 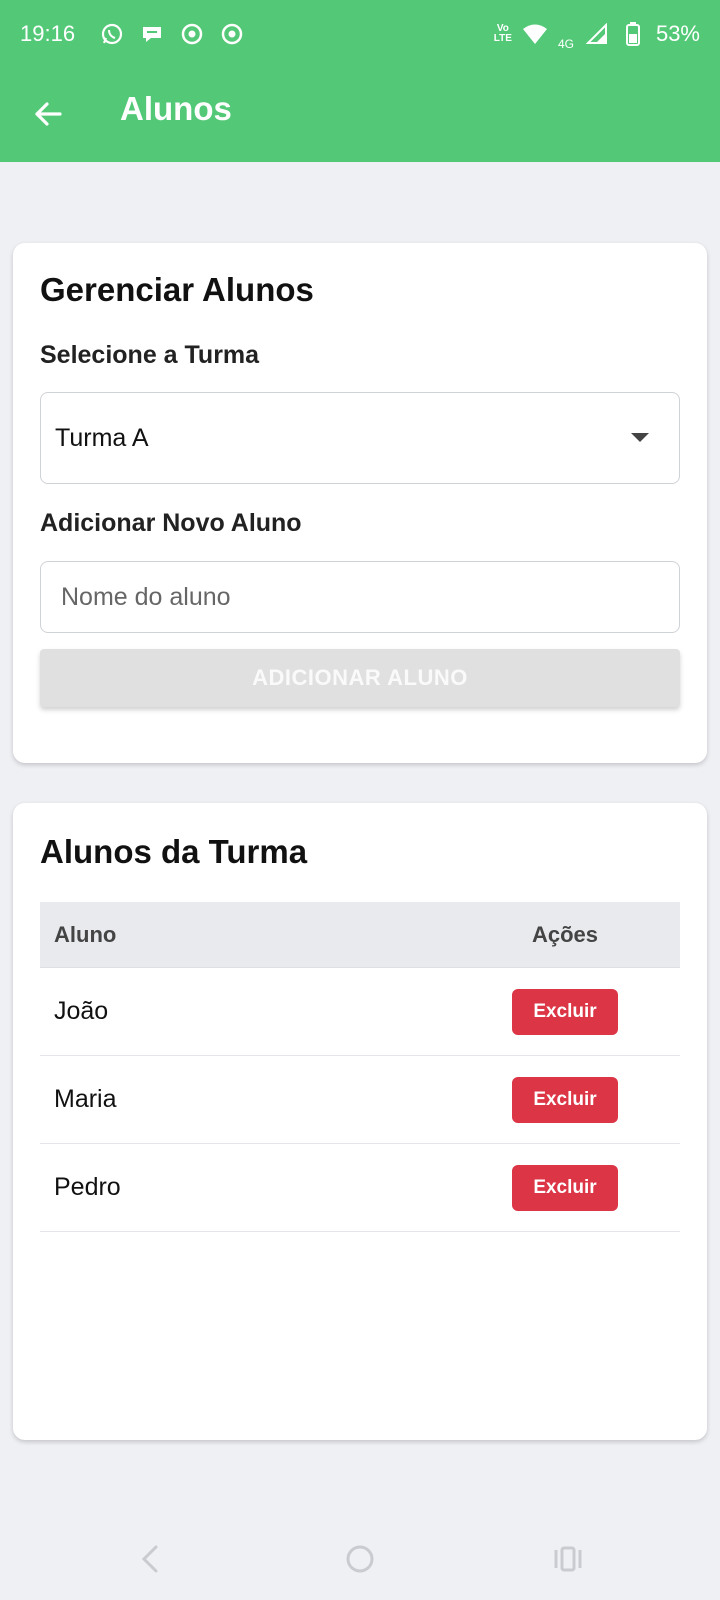 What do you see at coordinates (85, 934) in the screenshot?
I see `column-header-student: Aluno` at bounding box center [85, 934].